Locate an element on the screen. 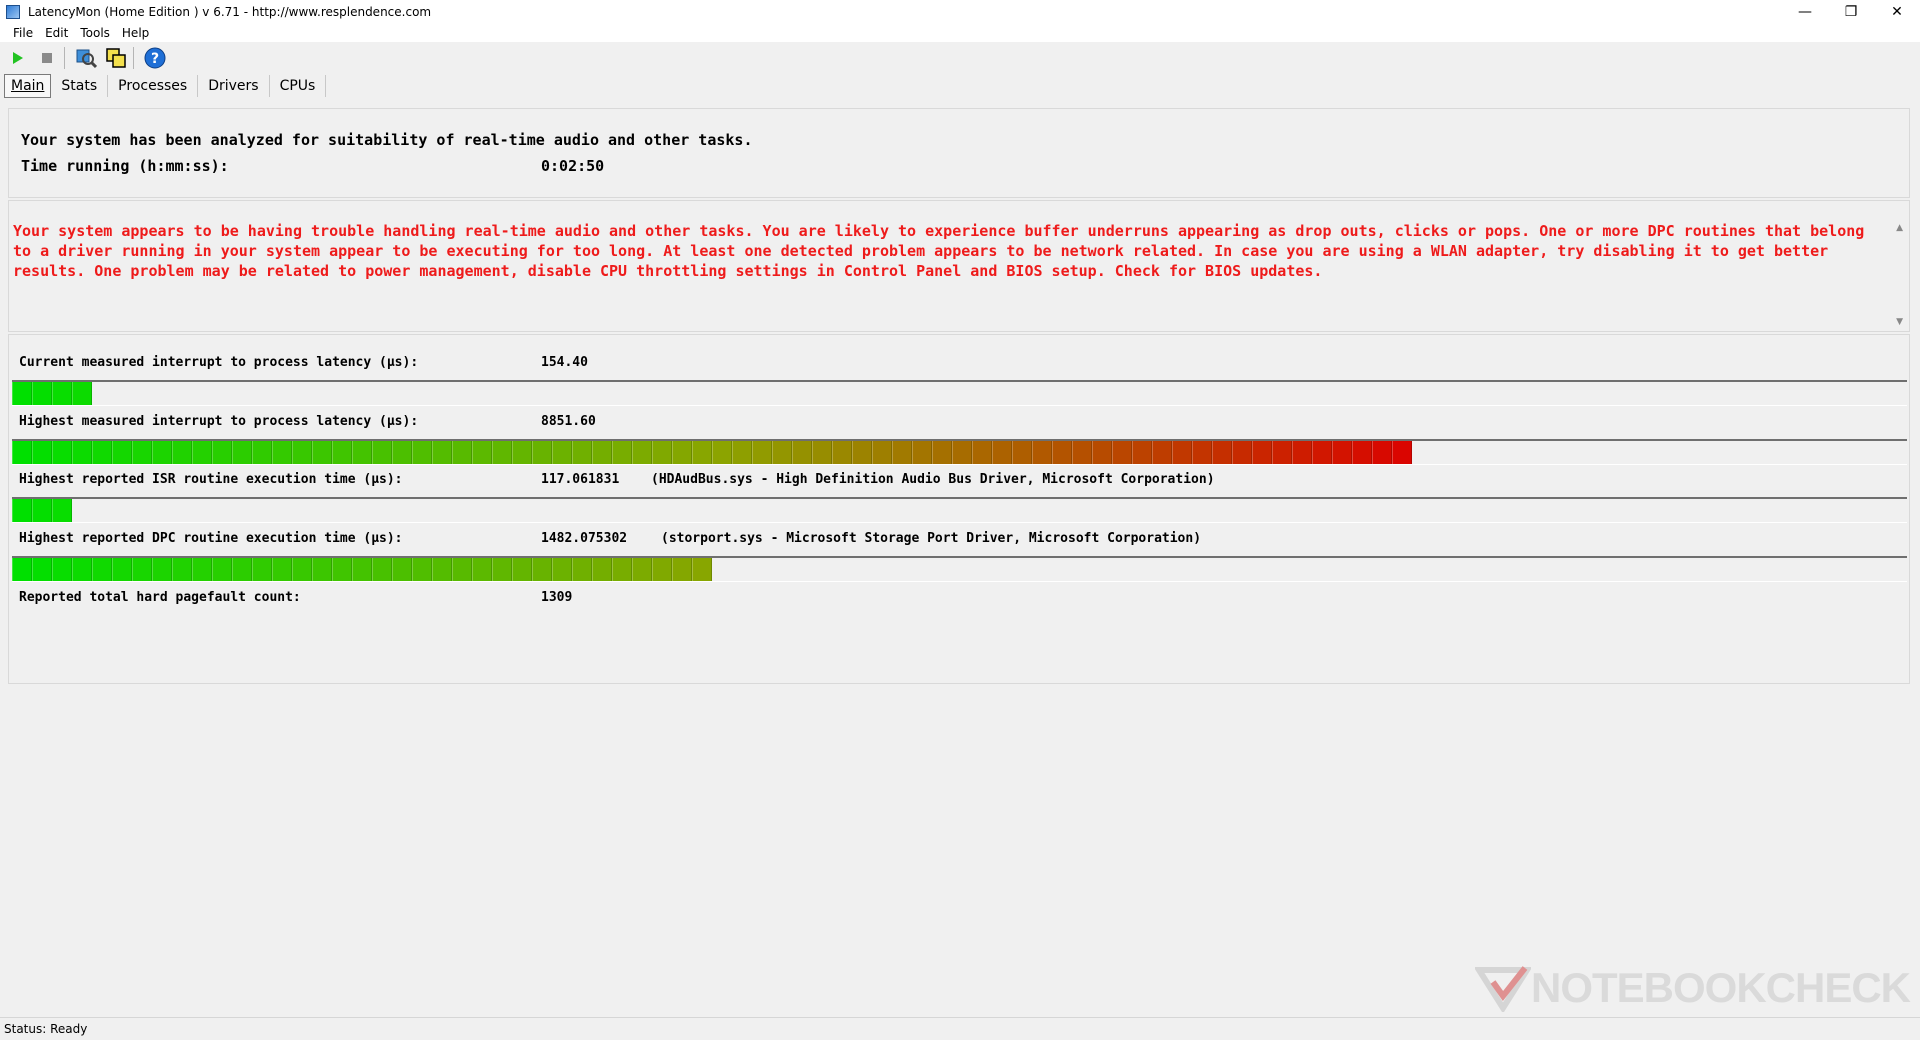  close-button: ✕ is located at coordinates (1897, 12).